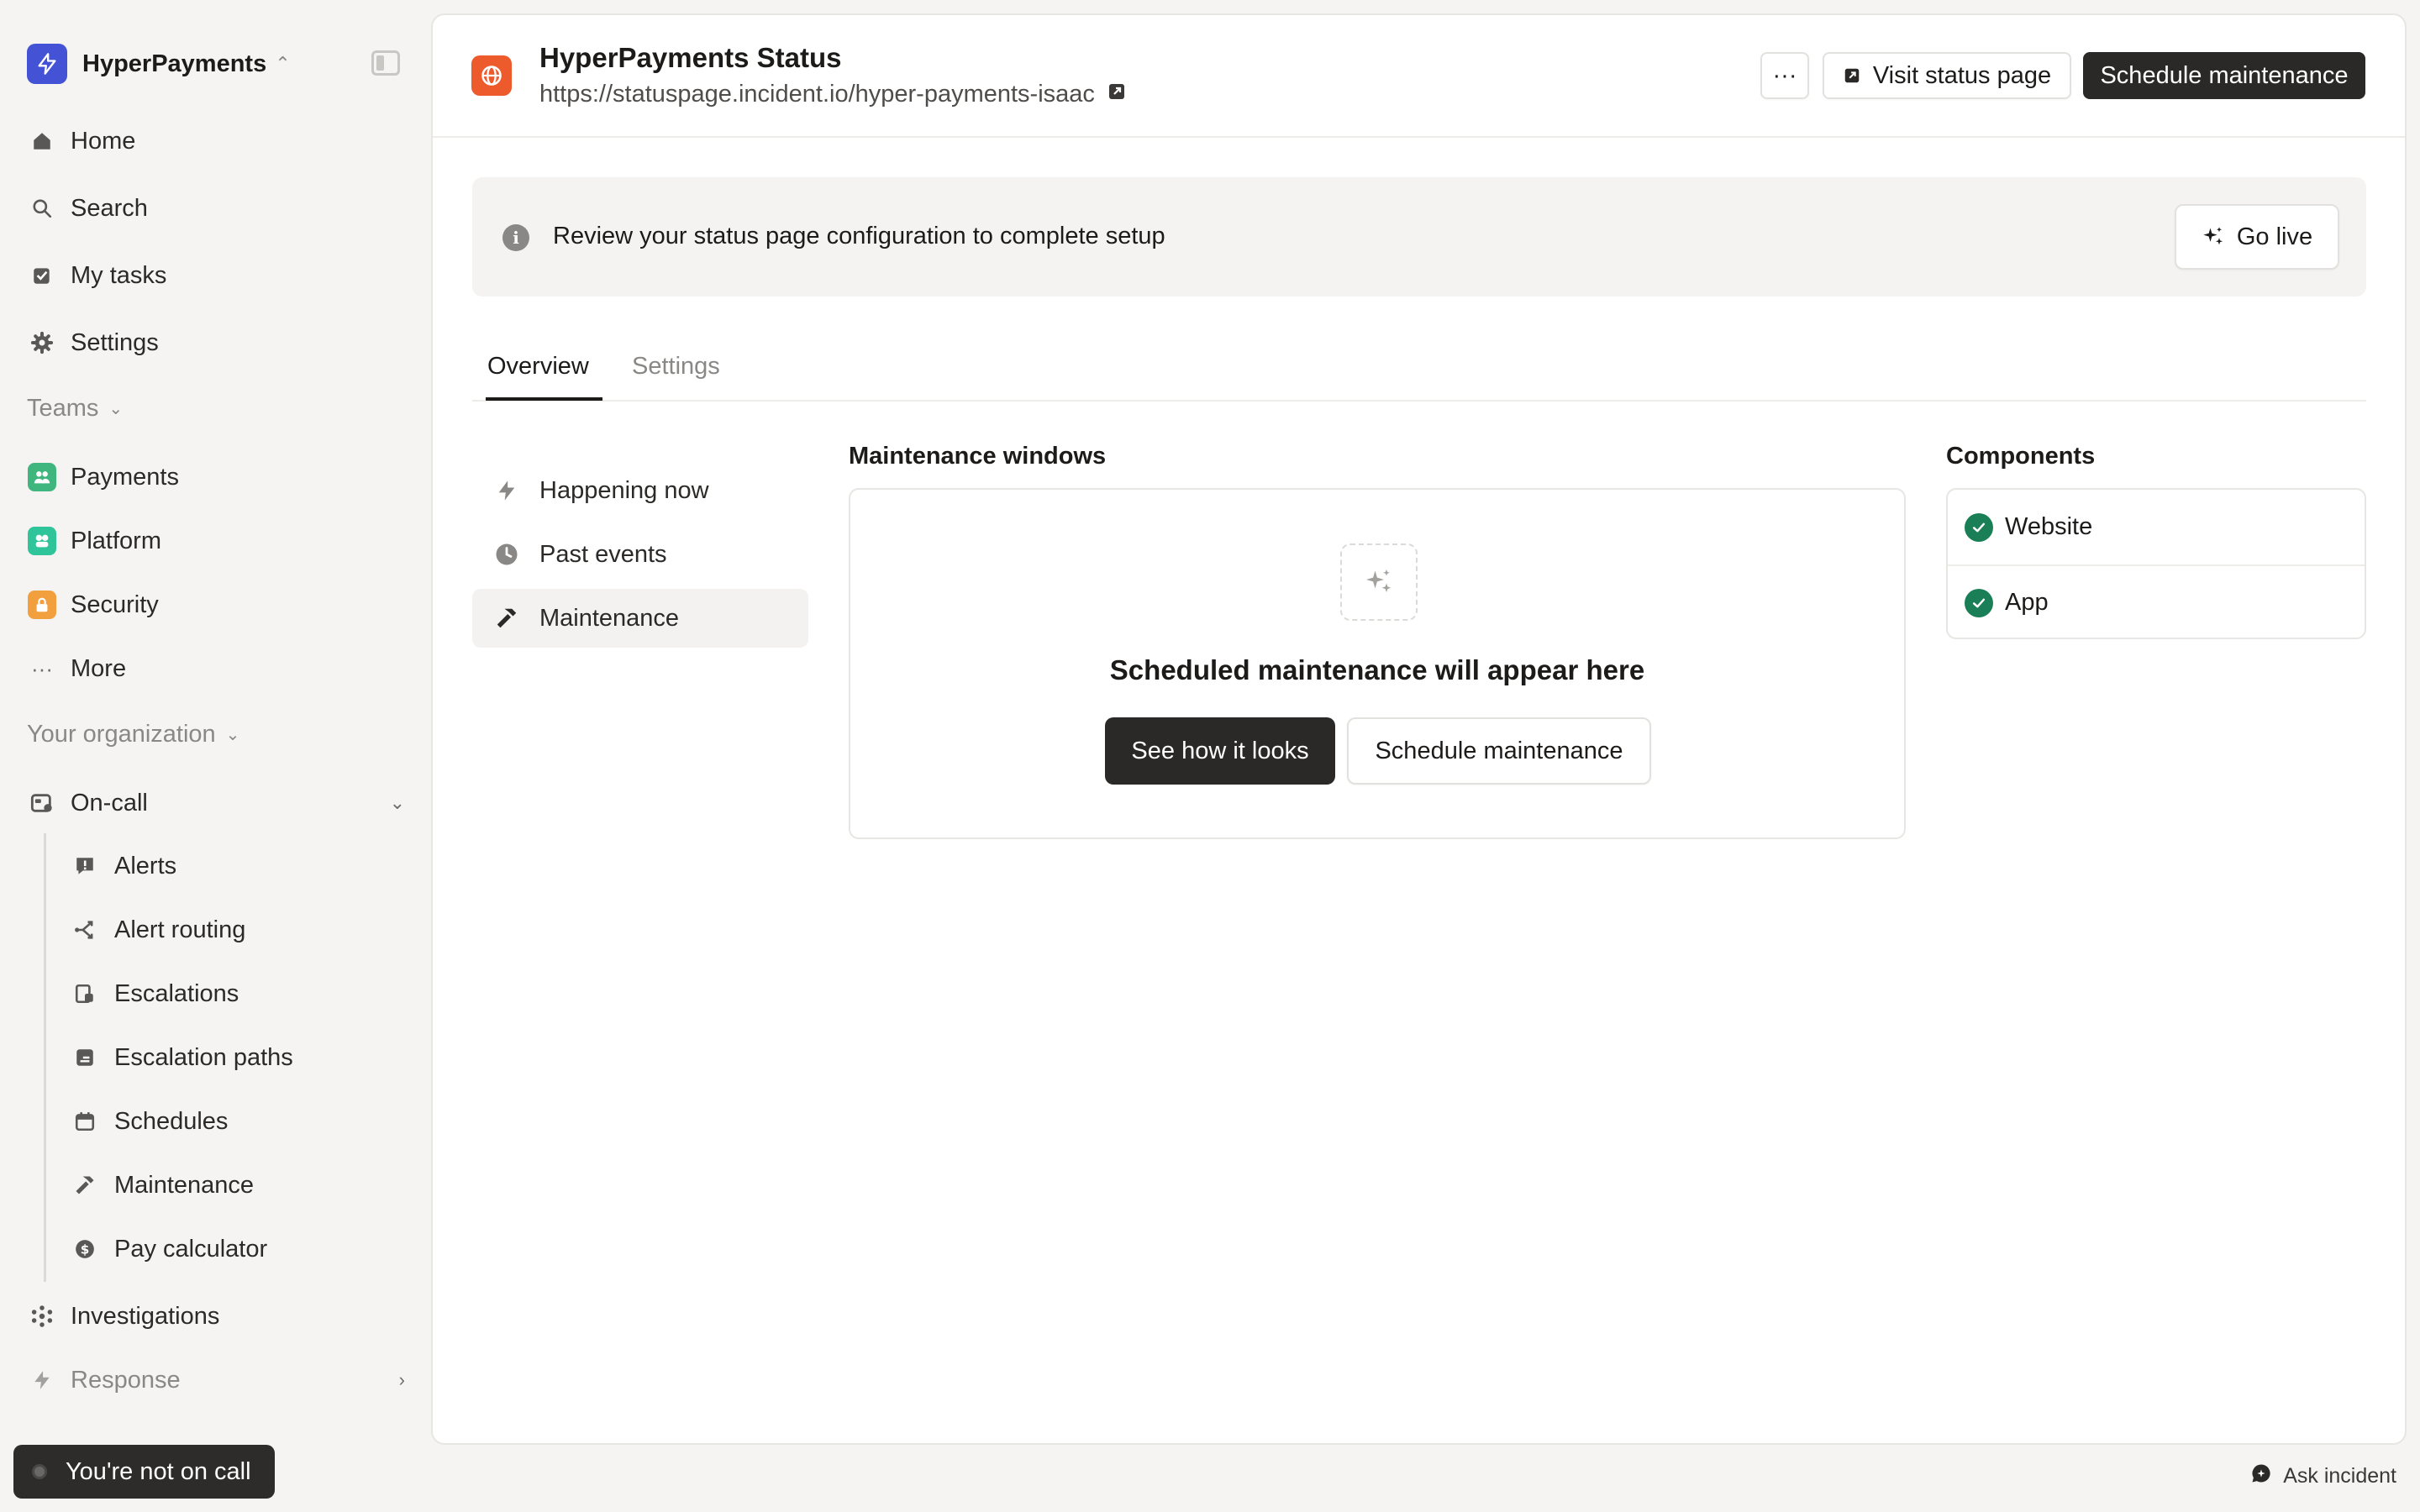 This screenshot has height=1512, width=2420. Describe the element at coordinates (2213, 237) in the screenshot. I see `sparkle-icon` at that location.